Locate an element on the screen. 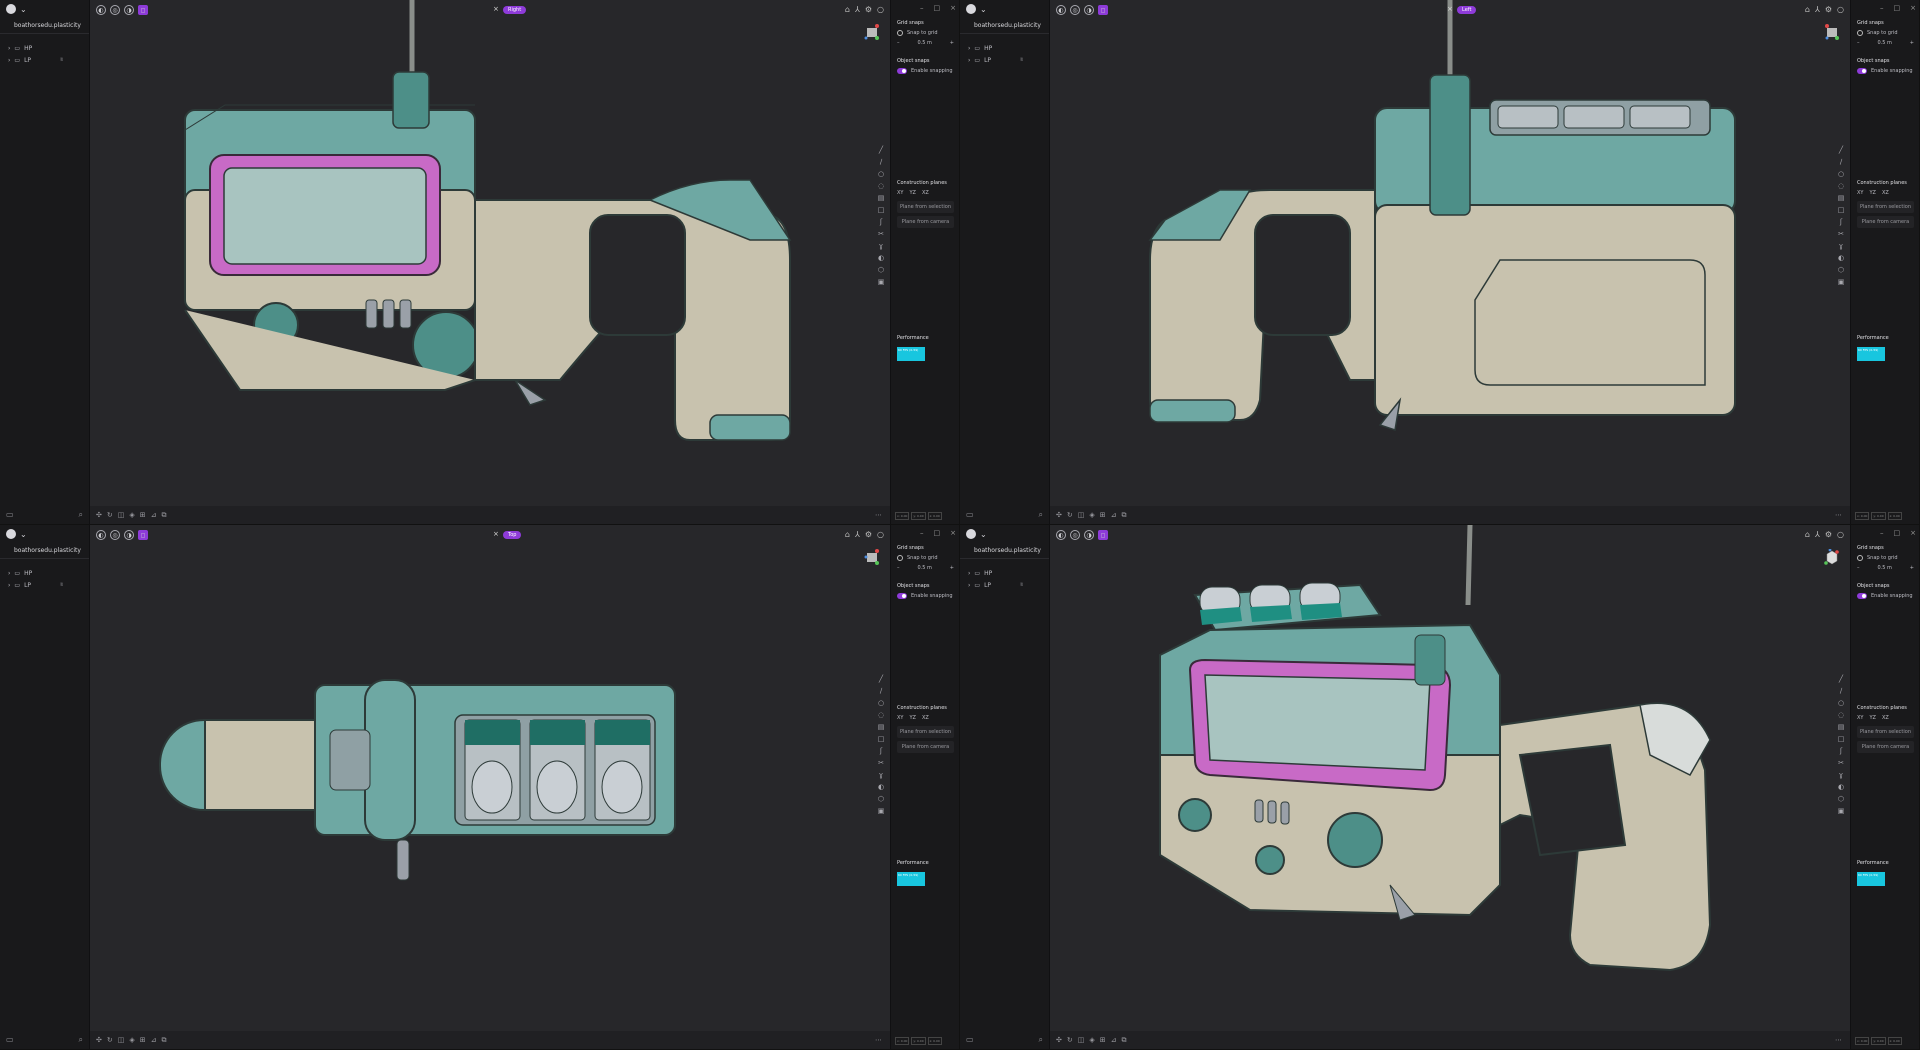  axes-icon: ⅄ is located at coordinates (1817, 9).